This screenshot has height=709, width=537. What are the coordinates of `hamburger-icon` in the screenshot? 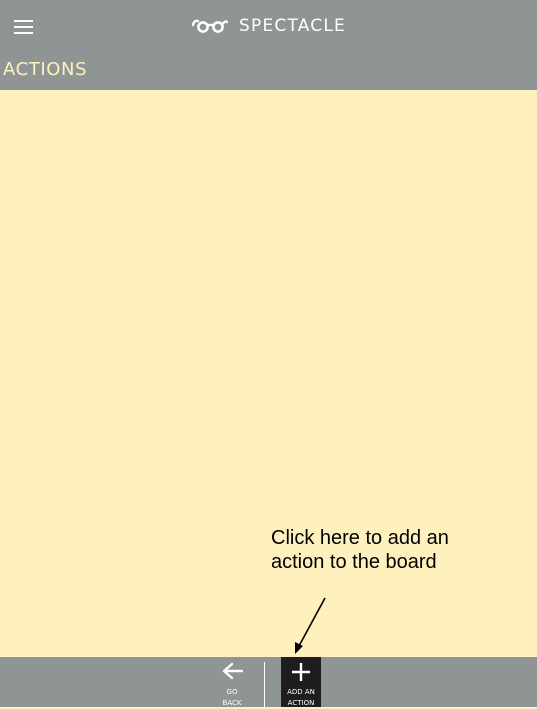 It's located at (23, 21).